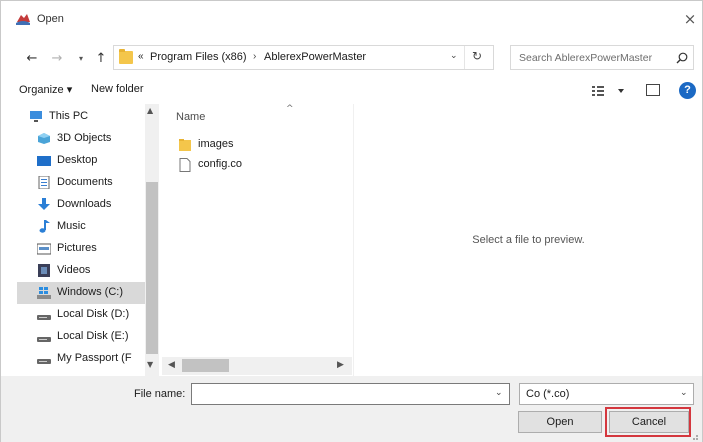 This screenshot has width=703, height=442. Describe the element at coordinates (690, 19) in the screenshot. I see `close-button: ×` at that location.